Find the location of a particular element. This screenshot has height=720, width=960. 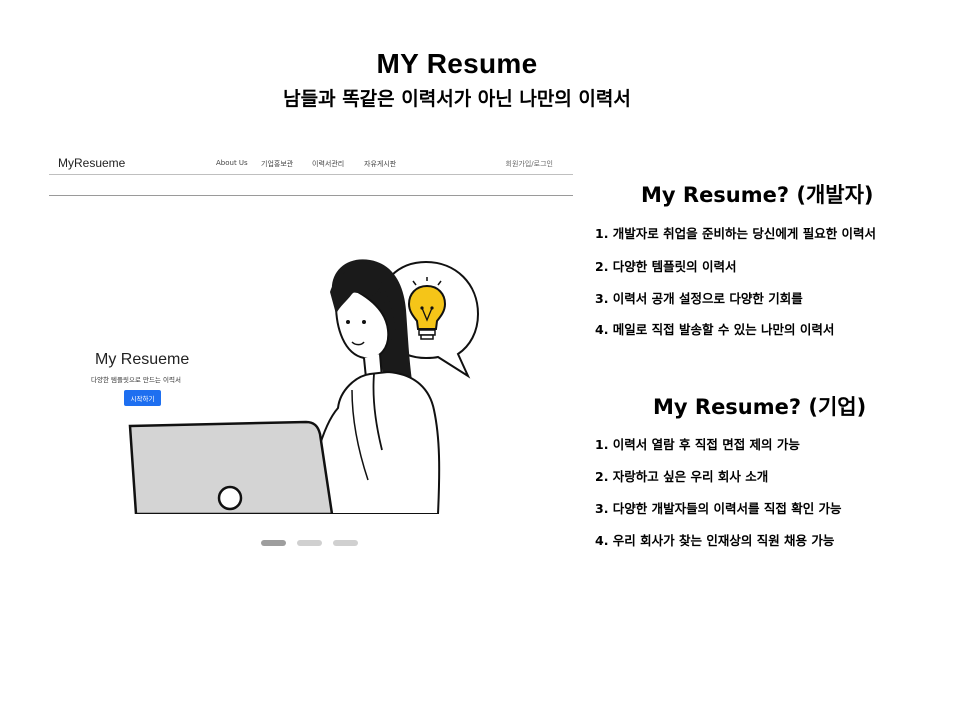

developer-item: 4. 메일로 직접 발송할 수 있는 나만의 이력서 is located at coordinates (715, 329).